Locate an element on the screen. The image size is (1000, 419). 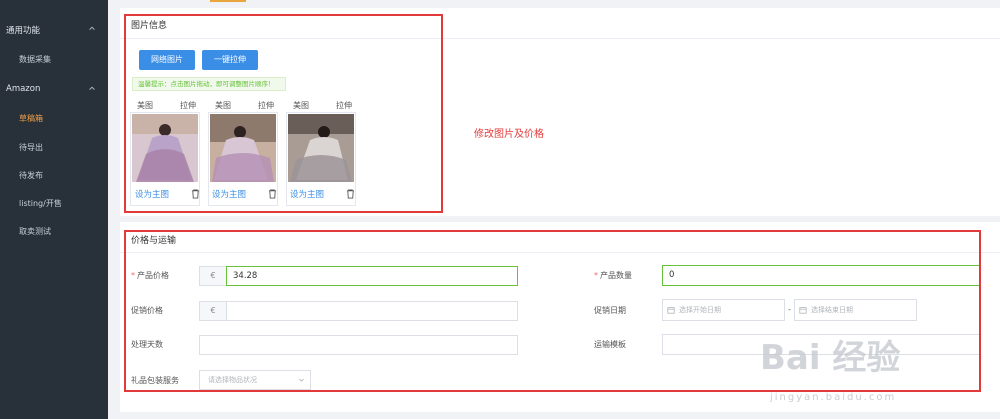
sidebar-group-label: Amazon is located at coordinates (23, 89).